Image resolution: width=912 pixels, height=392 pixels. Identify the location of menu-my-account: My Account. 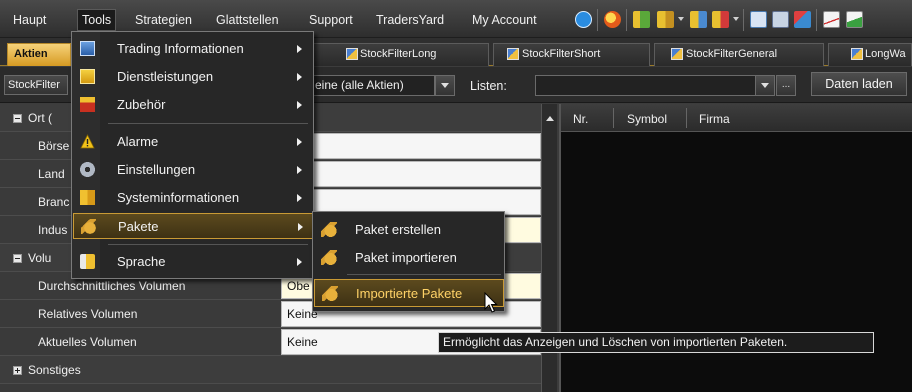
(504, 20).